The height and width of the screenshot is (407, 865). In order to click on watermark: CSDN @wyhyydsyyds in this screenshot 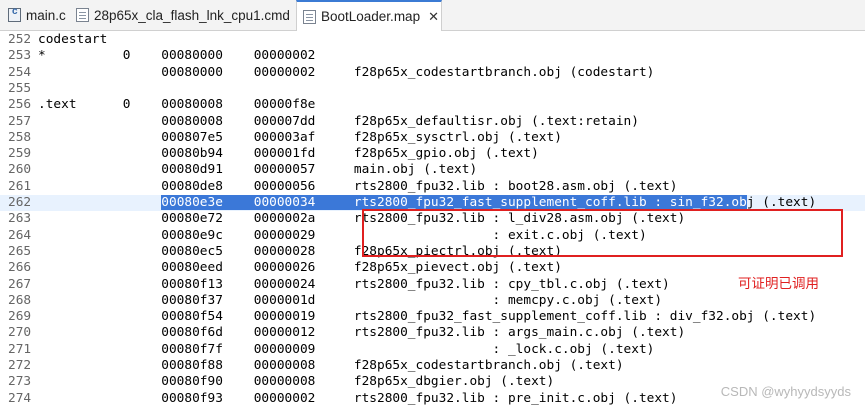, I will do `click(785, 391)`.